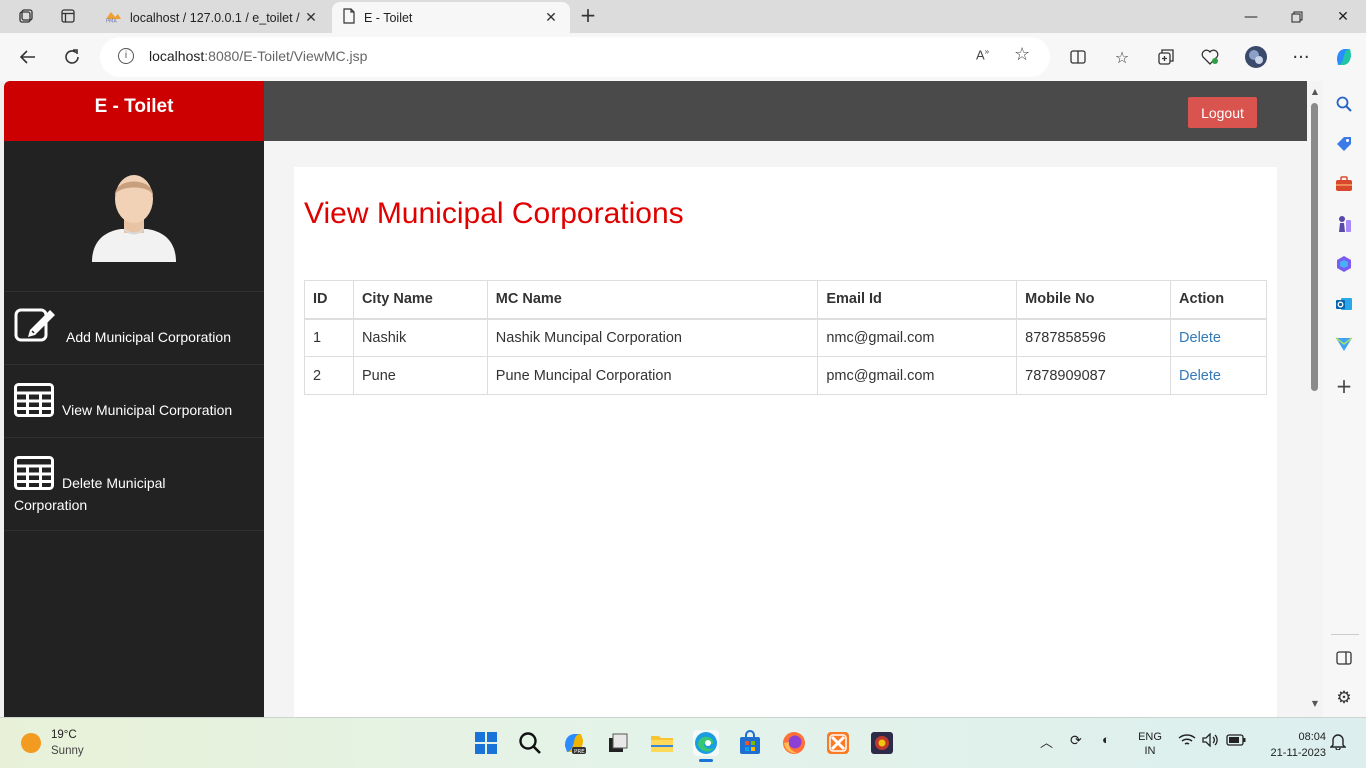  What do you see at coordinates (1211, 741) in the screenshot?
I see `volume-icon` at bounding box center [1211, 741].